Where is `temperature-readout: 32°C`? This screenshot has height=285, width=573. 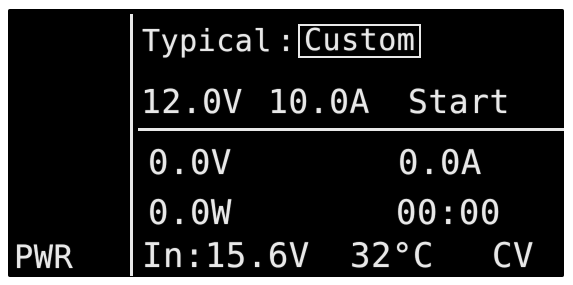 temperature-readout: 32°C is located at coordinates (392, 256).